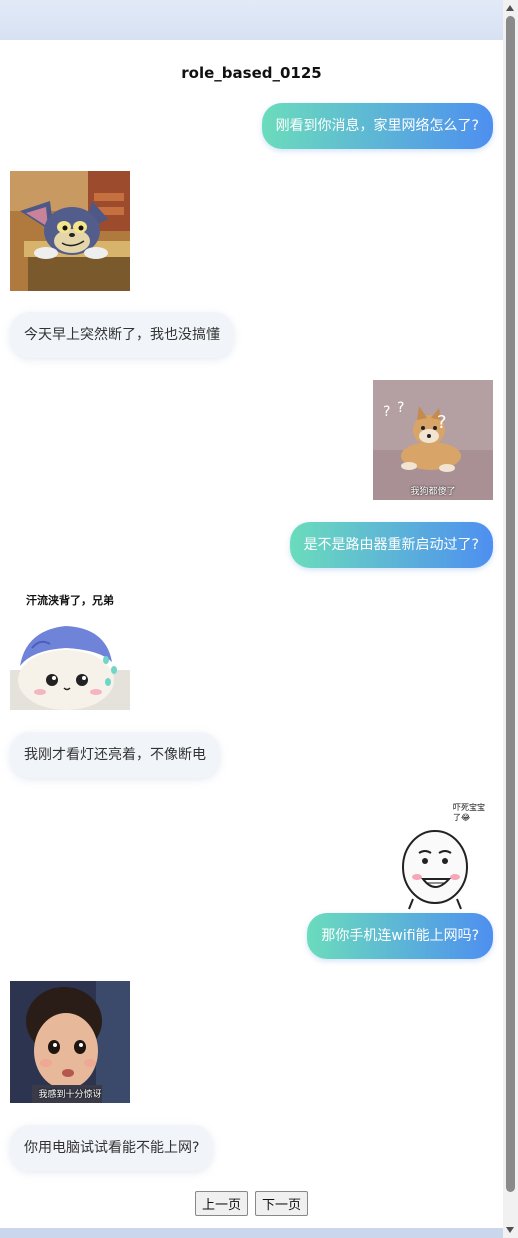 Image resolution: width=518 pixels, height=1238 pixels. I want to click on prev-page-button: 上一页, so click(221, 1203).